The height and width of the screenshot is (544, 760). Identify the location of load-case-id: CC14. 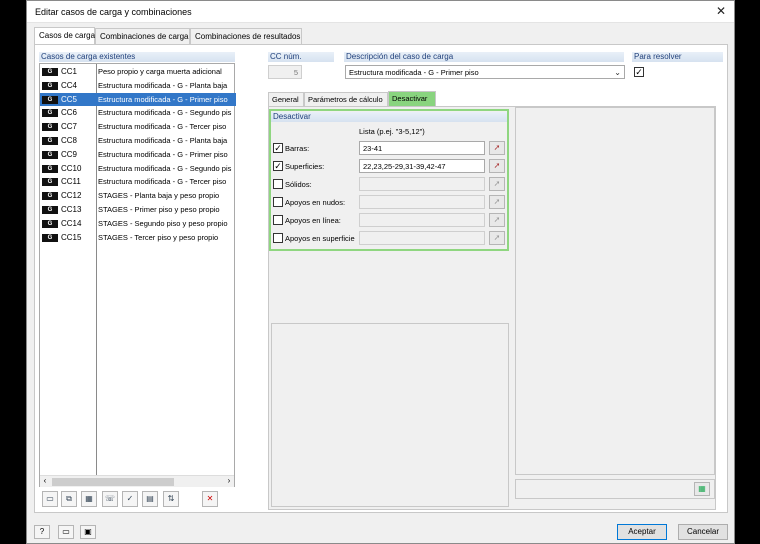
(71, 223).